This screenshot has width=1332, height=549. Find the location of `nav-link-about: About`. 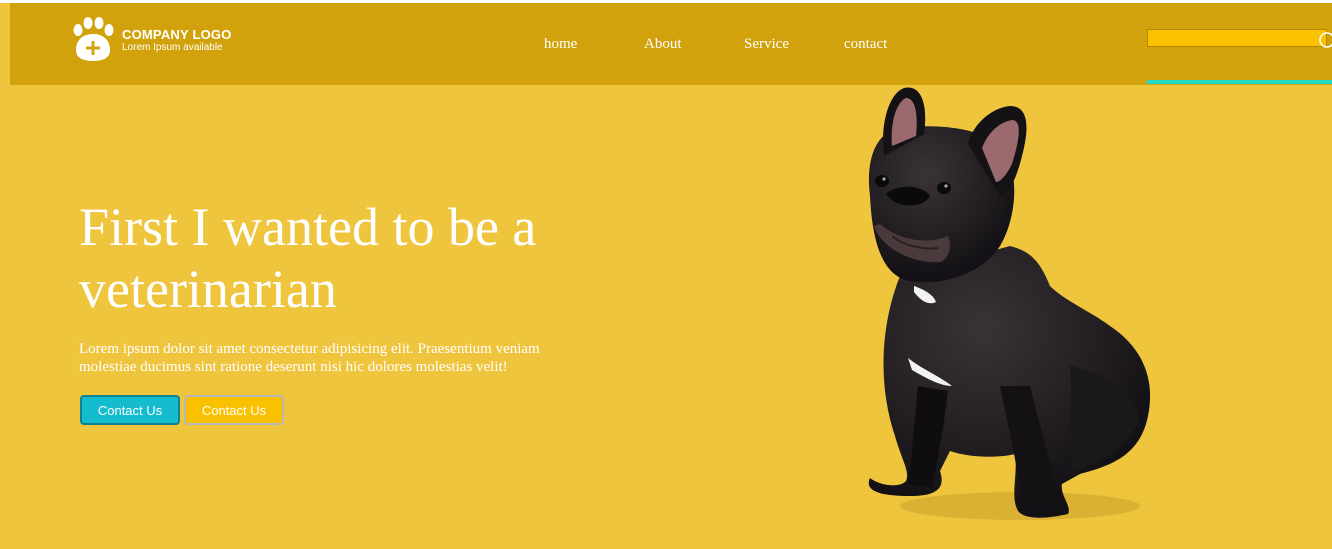

nav-link-about: About is located at coordinates (663, 44).